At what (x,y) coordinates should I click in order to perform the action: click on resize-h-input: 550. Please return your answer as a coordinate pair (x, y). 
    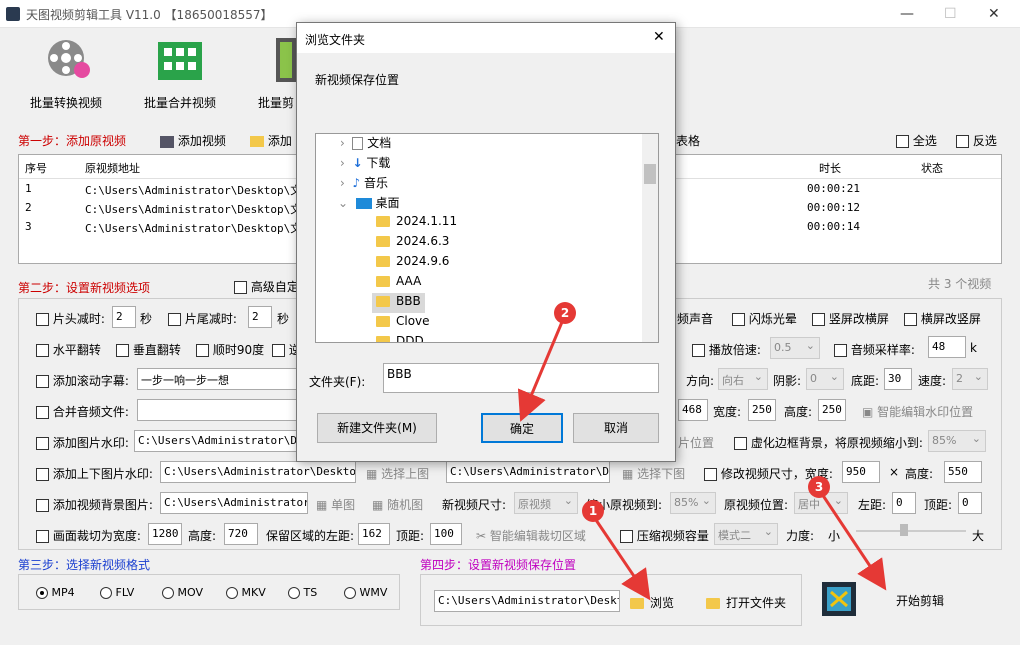
    Looking at the image, I should click on (963, 472).